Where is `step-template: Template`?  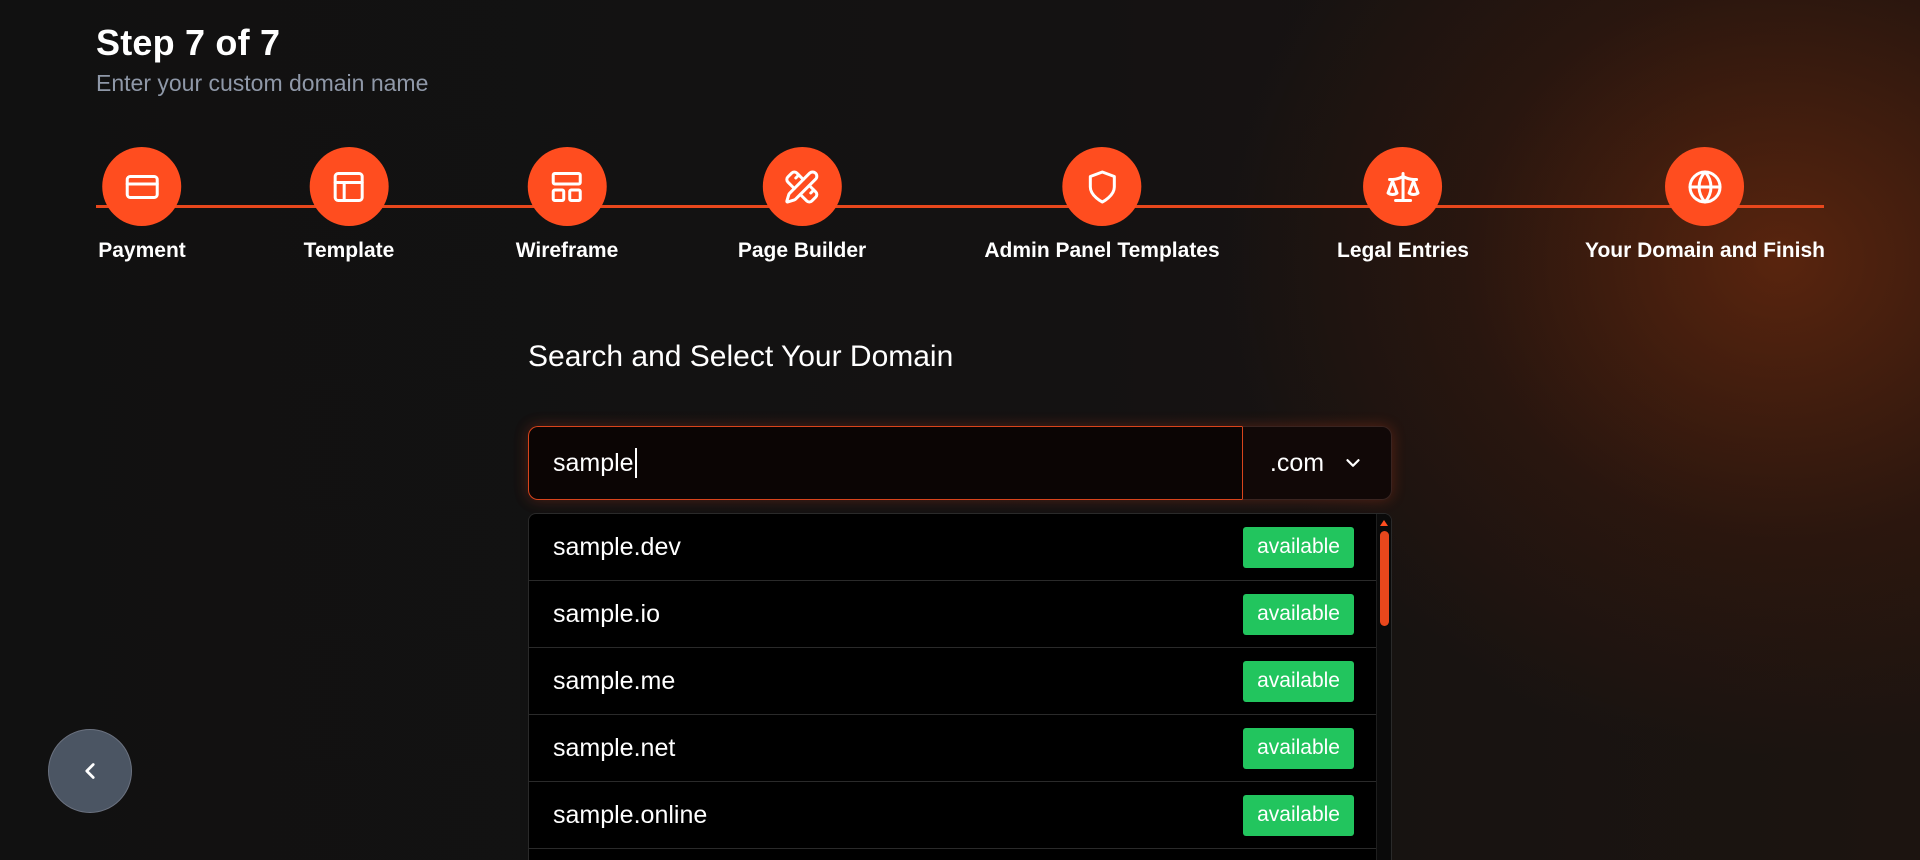
step-template: Template is located at coordinates (349, 205).